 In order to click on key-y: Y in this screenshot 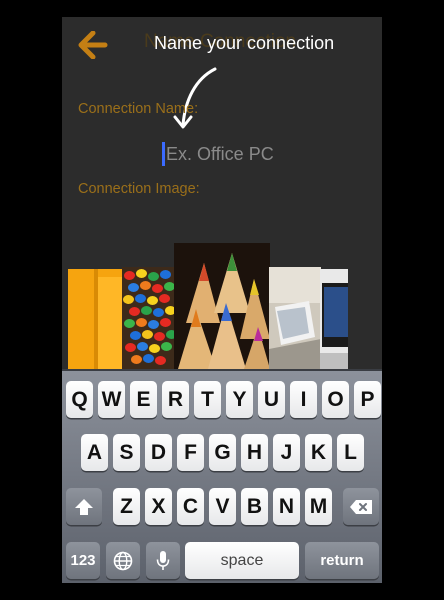, I will do `click(239, 399)`.